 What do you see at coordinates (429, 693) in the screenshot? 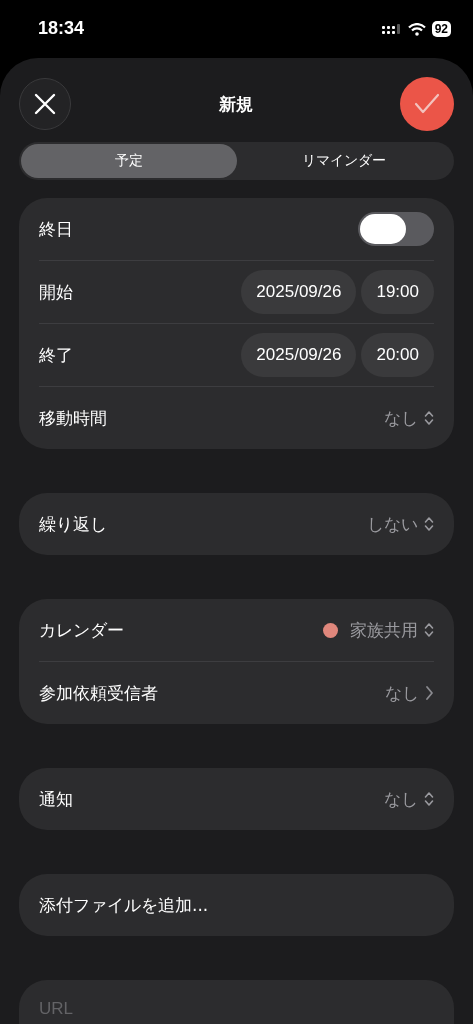
I see `chevron-right-icon` at bounding box center [429, 693].